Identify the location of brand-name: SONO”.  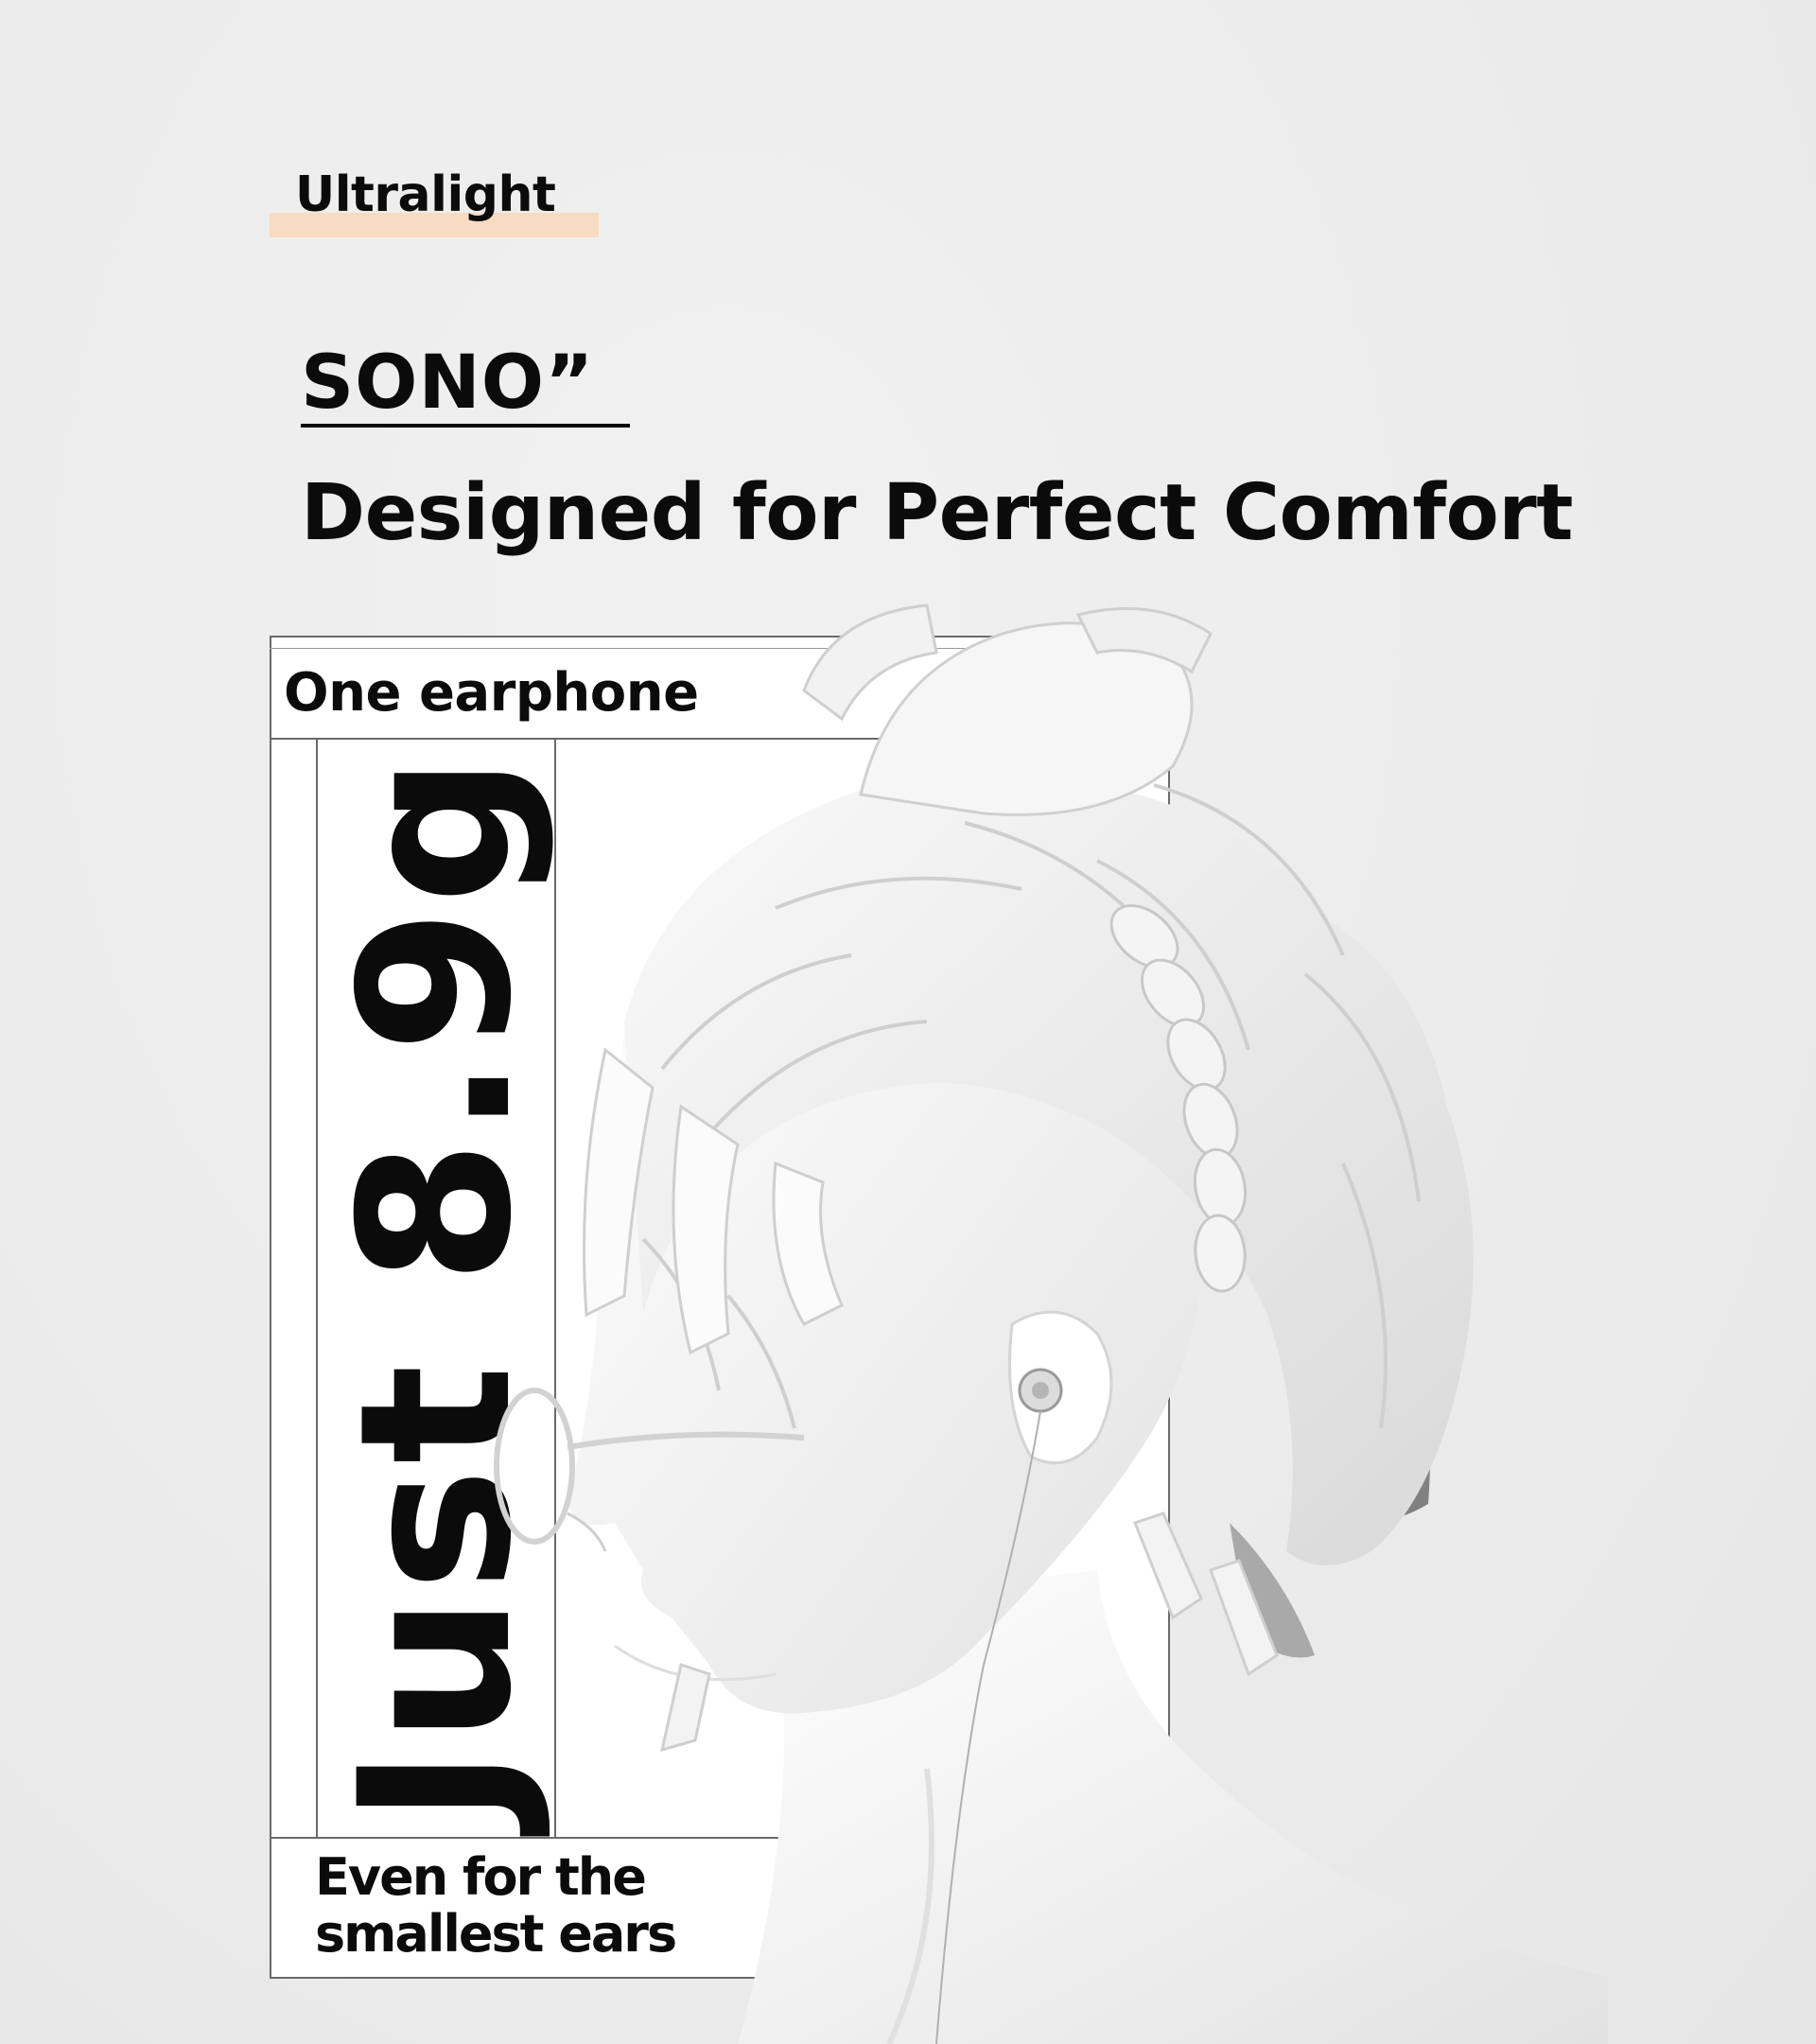
(448, 383).